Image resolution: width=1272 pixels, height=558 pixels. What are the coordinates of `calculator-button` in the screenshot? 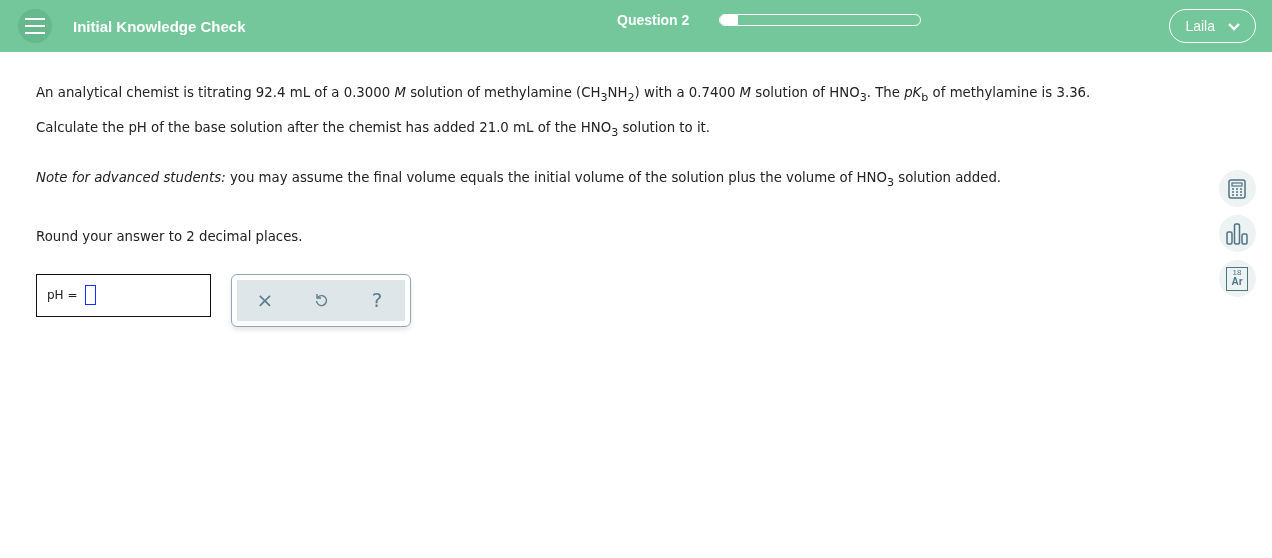 It's located at (1237, 188).